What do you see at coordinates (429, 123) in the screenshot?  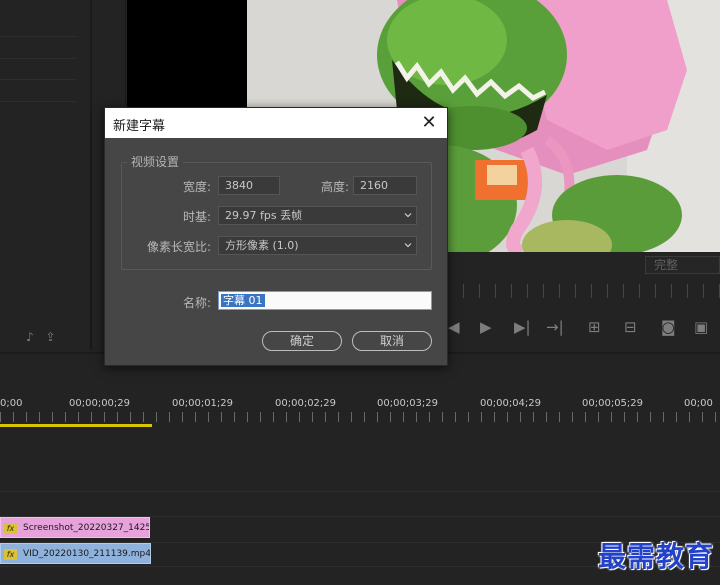 I see `close-icon: ✕` at bounding box center [429, 123].